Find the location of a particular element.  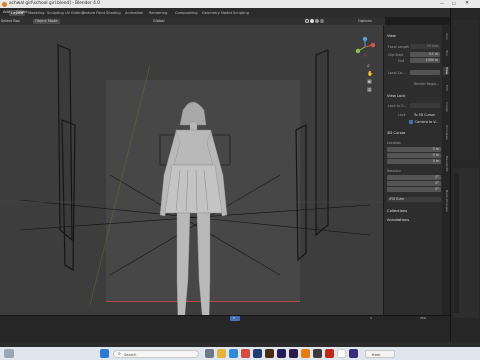

shading-buttons is located at coordinates (315, 21).